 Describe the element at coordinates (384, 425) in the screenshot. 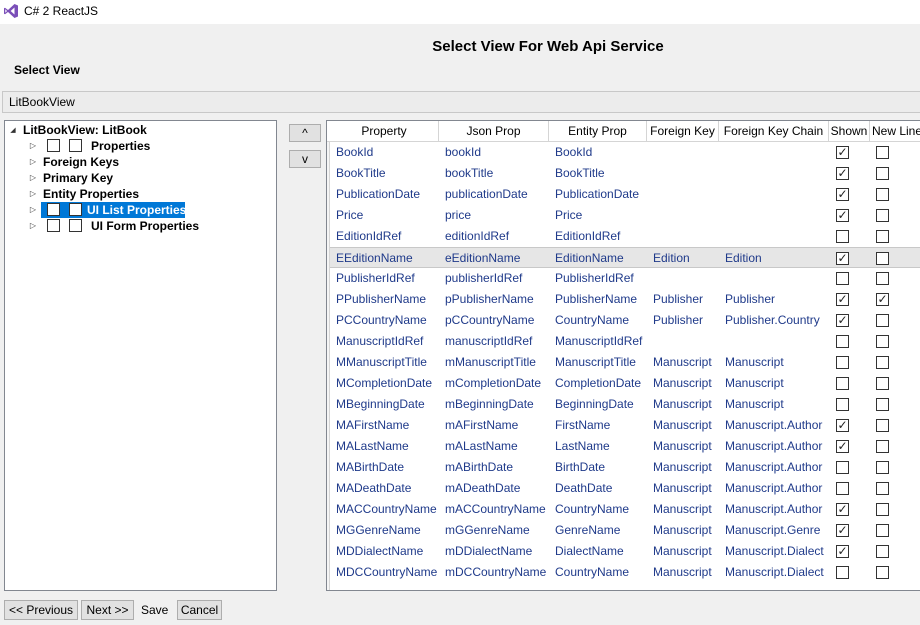

I see `cell-property: MAFirstName` at that location.